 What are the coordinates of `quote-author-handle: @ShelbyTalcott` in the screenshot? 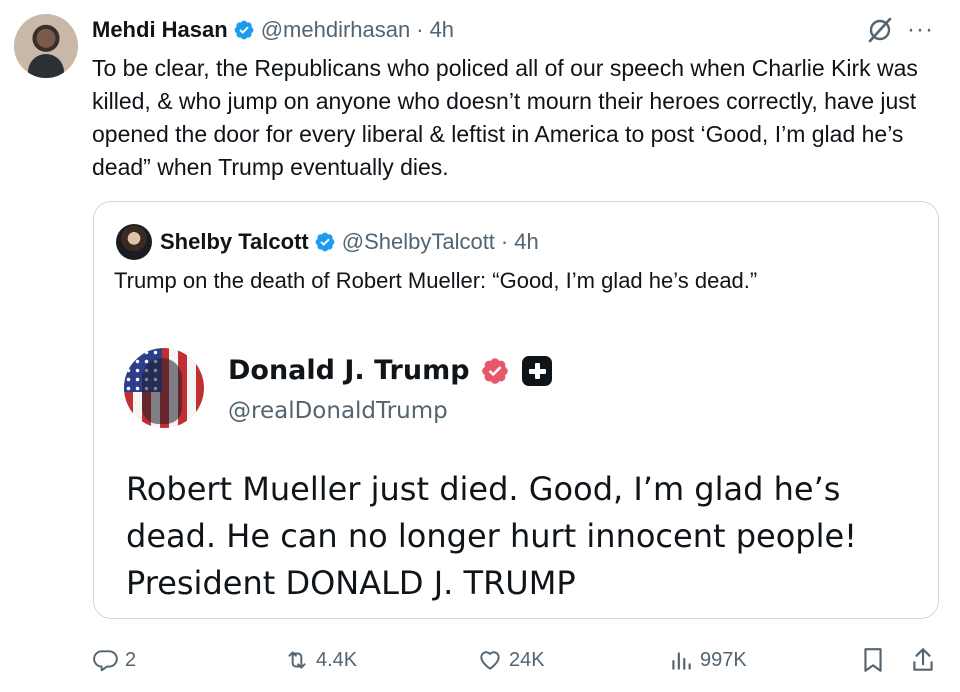 It's located at (418, 242).